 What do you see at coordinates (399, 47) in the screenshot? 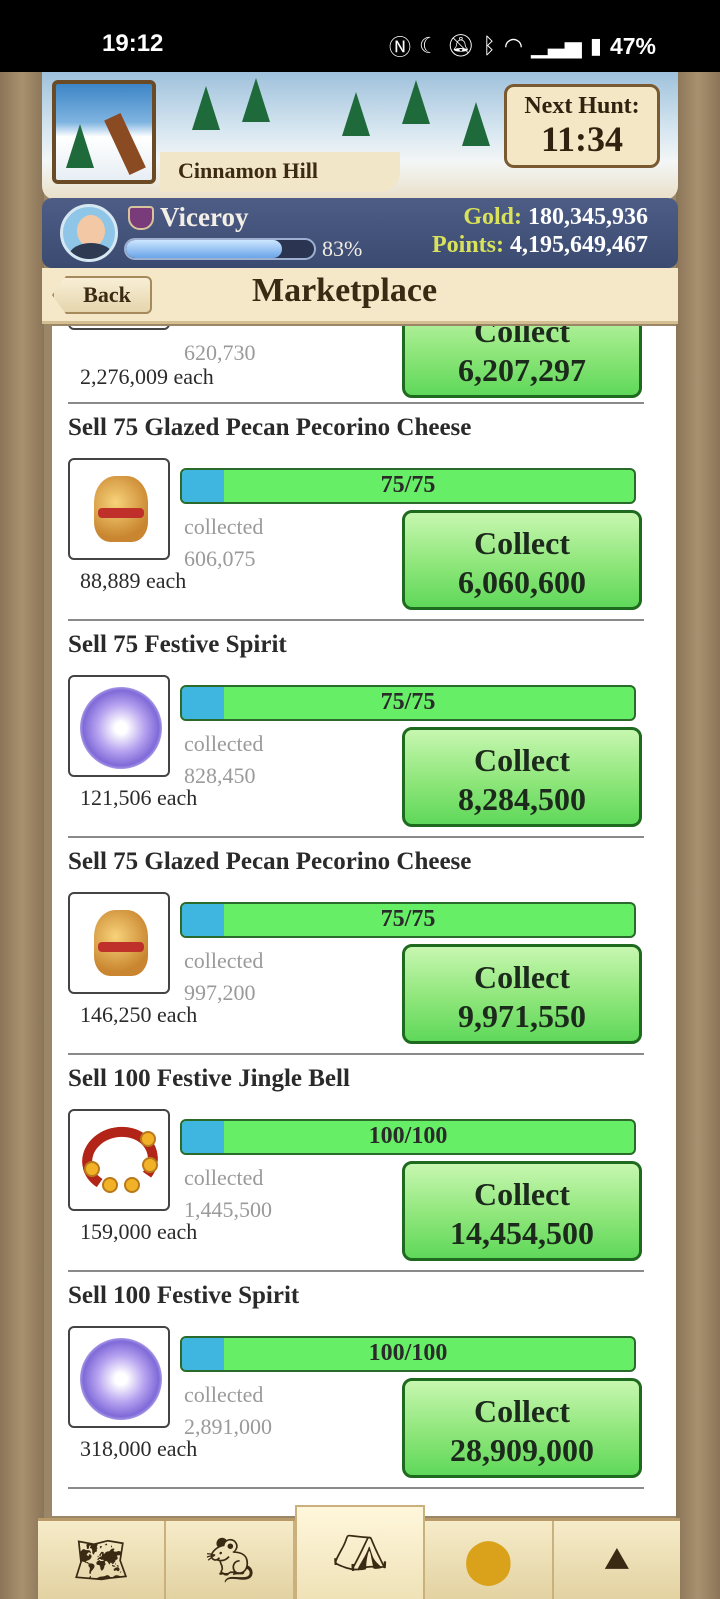
I see `nfc-icon: Ⓝ` at bounding box center [399, 47].